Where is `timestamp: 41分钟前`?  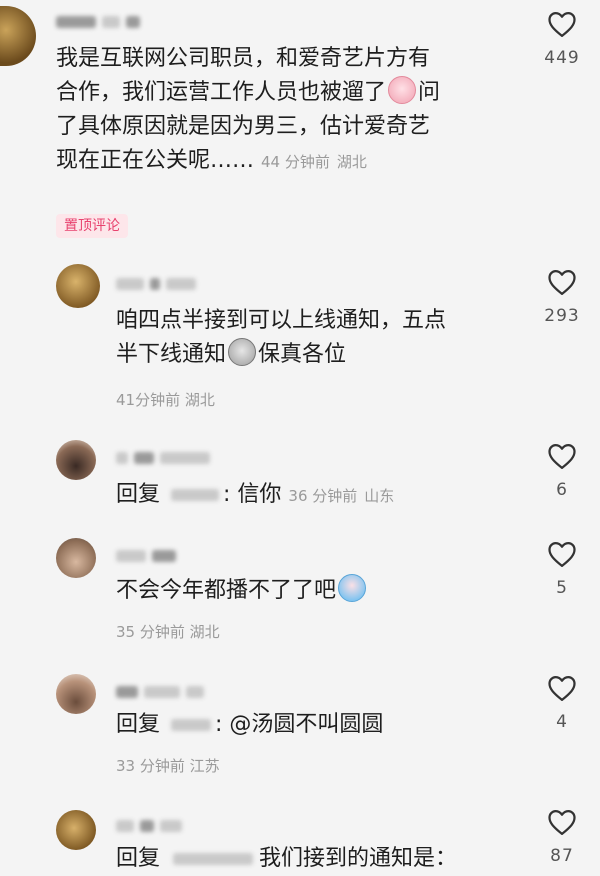
timestamp: 41分钟前 is located at coordinates (148, 400).